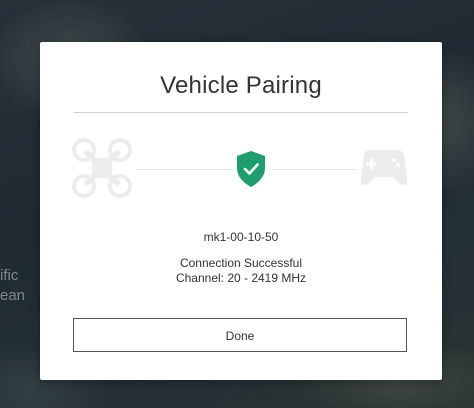 This screenshot has width=474, height=408. Describe the element at coordinates (102, 168) in the screenshot. I see `drone-icon` at that location.